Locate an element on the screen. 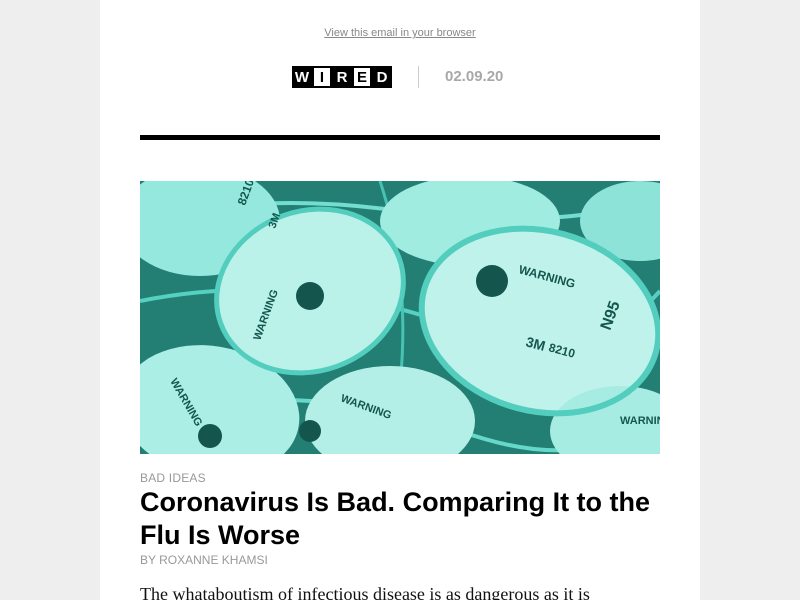 The height and width of the screenshot is (600, 800). masthead-divider is located at coordinates (418, 77).